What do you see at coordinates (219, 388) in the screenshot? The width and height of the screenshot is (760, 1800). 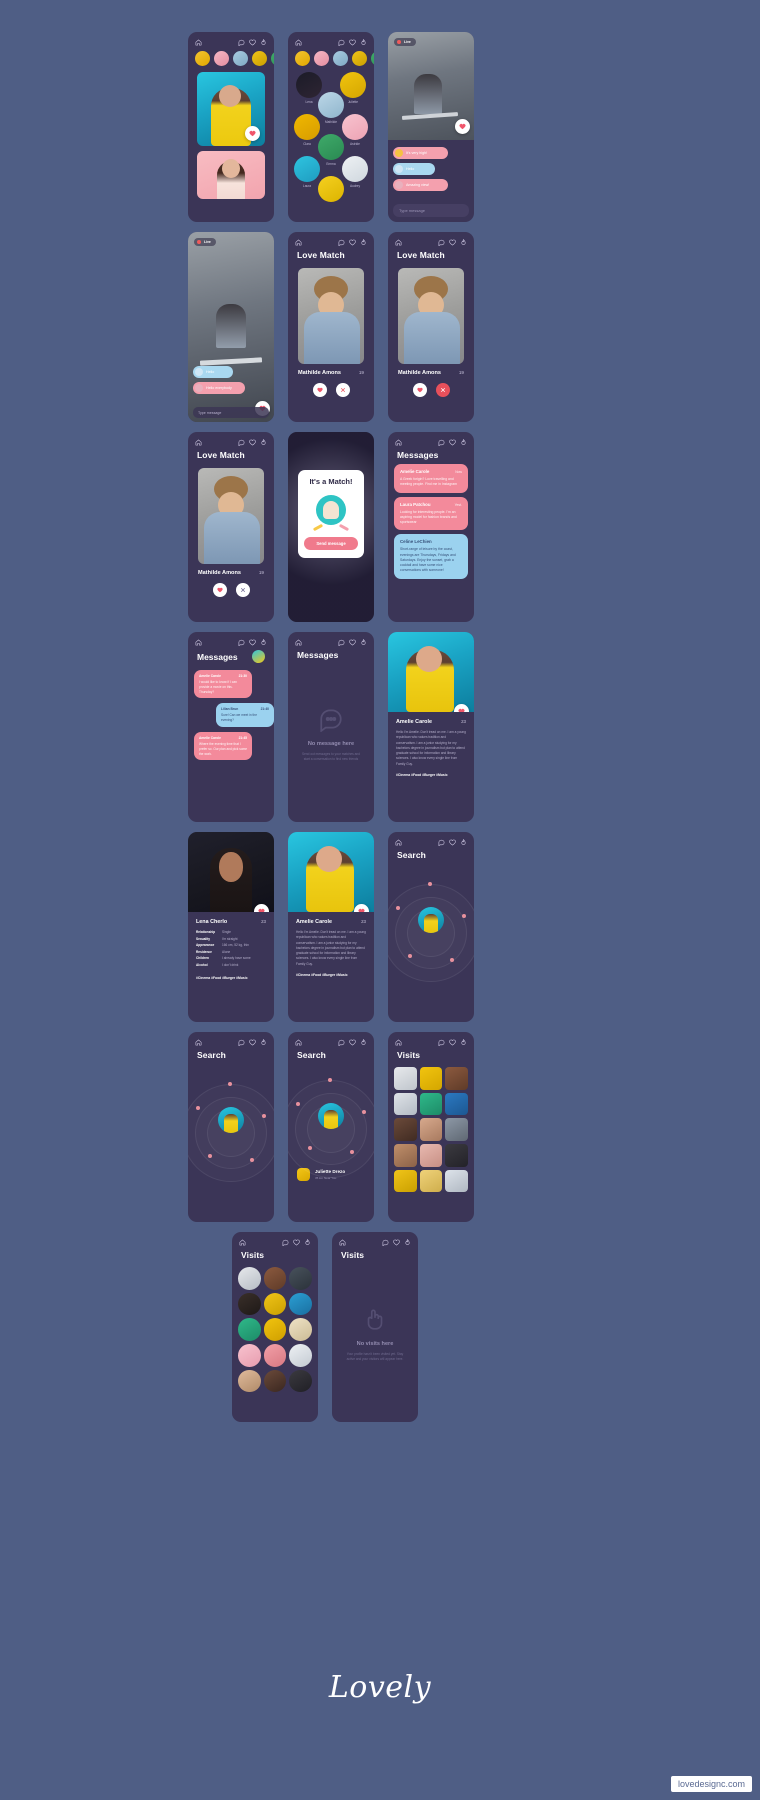 I see `chat-bubble: Hello everybody` at bounding box center [219, 388].